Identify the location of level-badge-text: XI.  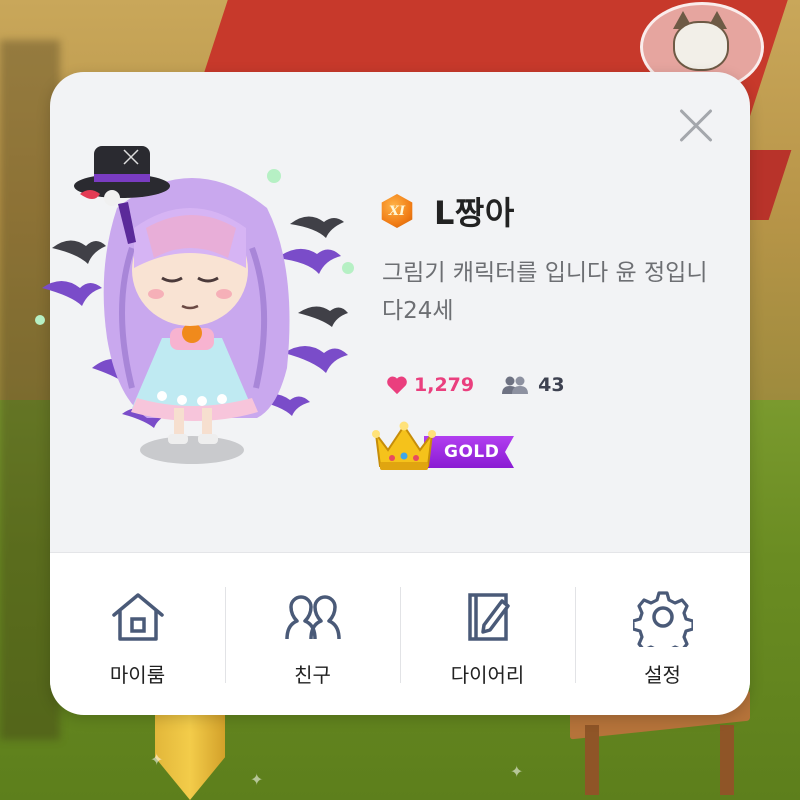
(397, 211).